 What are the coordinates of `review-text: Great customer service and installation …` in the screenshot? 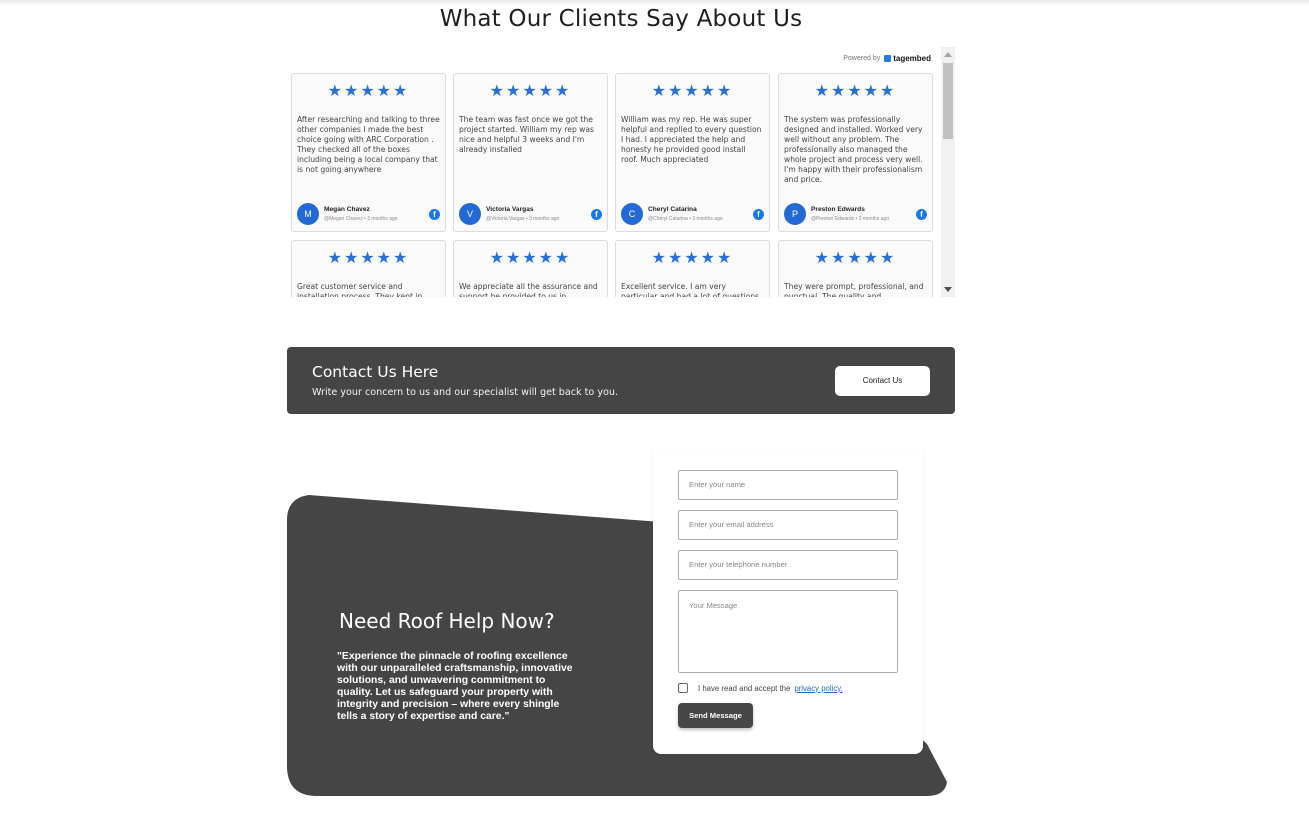 It's located at (360, 289).